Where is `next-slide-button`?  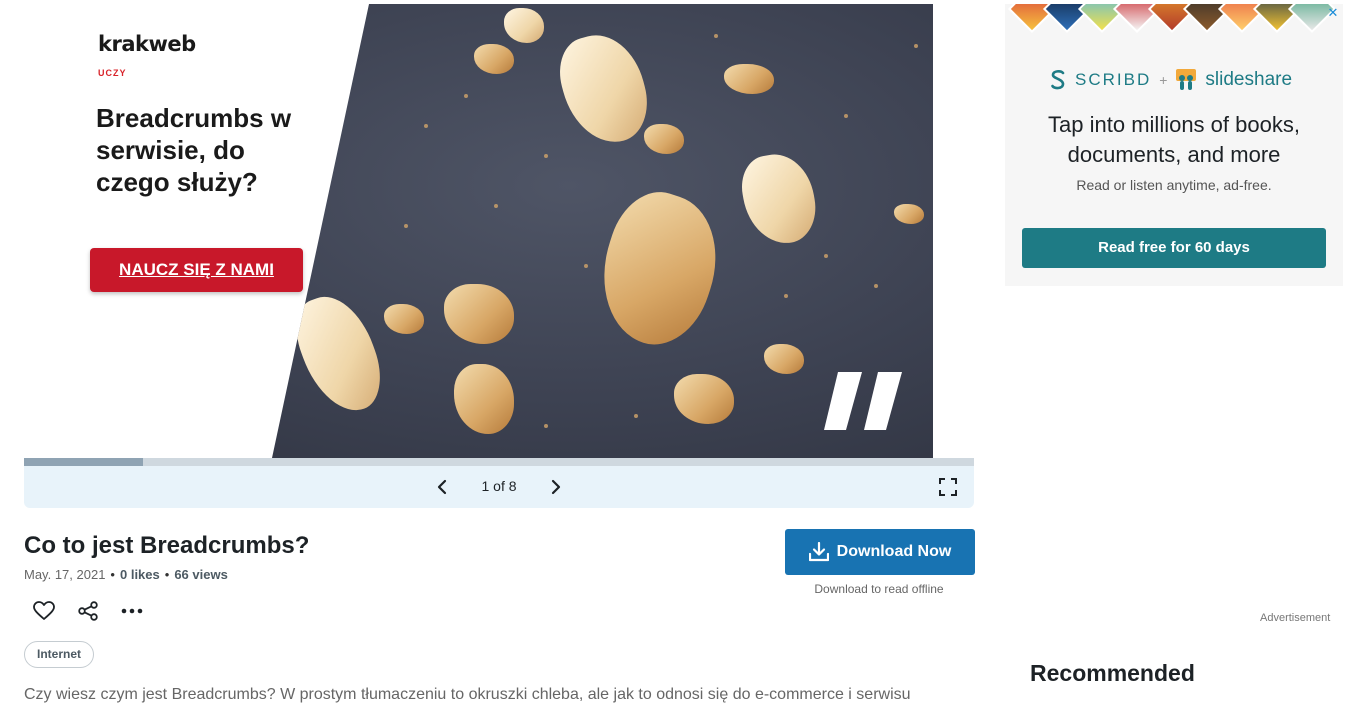
next-slide-button is located at coordinates (556, 487).